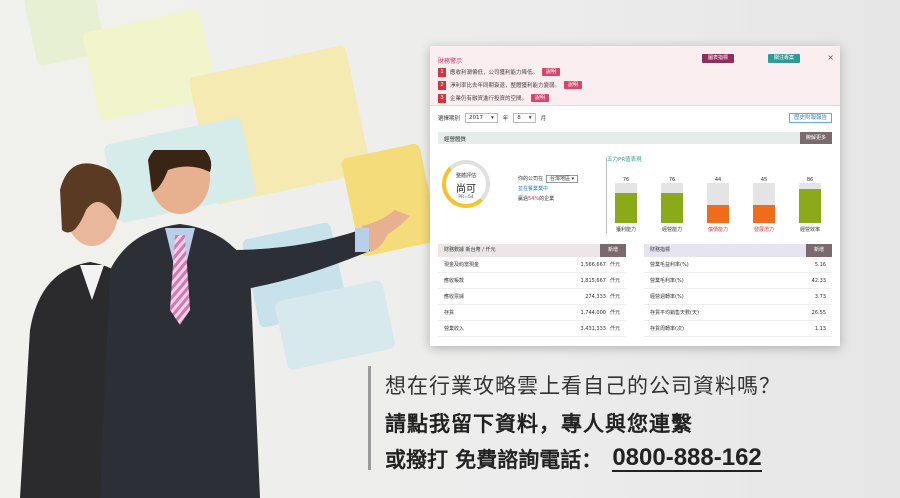  What do you see at coordinates (830, 57) in the screenshot?
I see `close-icon: ×` at bounding box center [830, 57].